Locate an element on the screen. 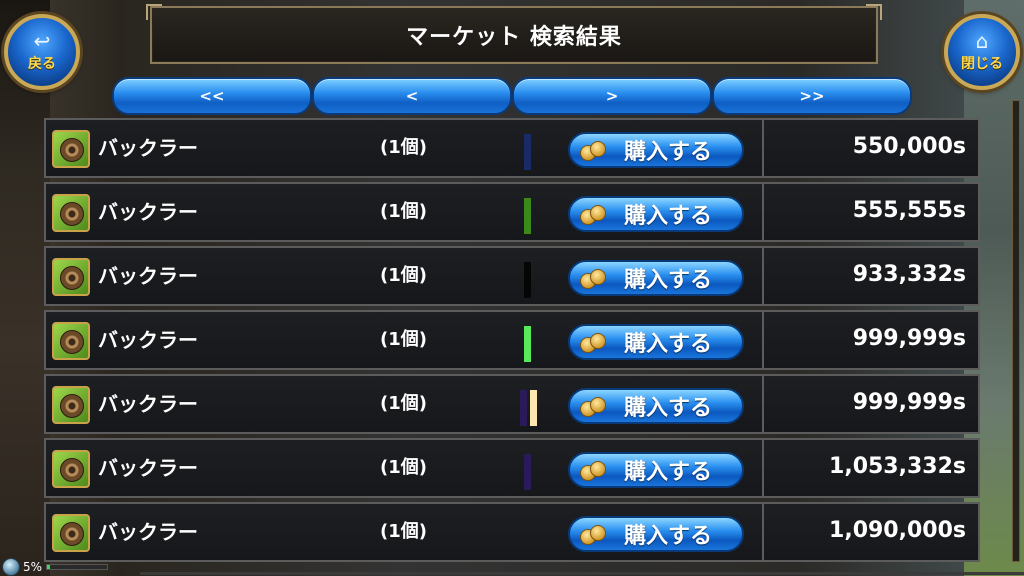  status-indicator: 5% is located at coordinates (70, 567).